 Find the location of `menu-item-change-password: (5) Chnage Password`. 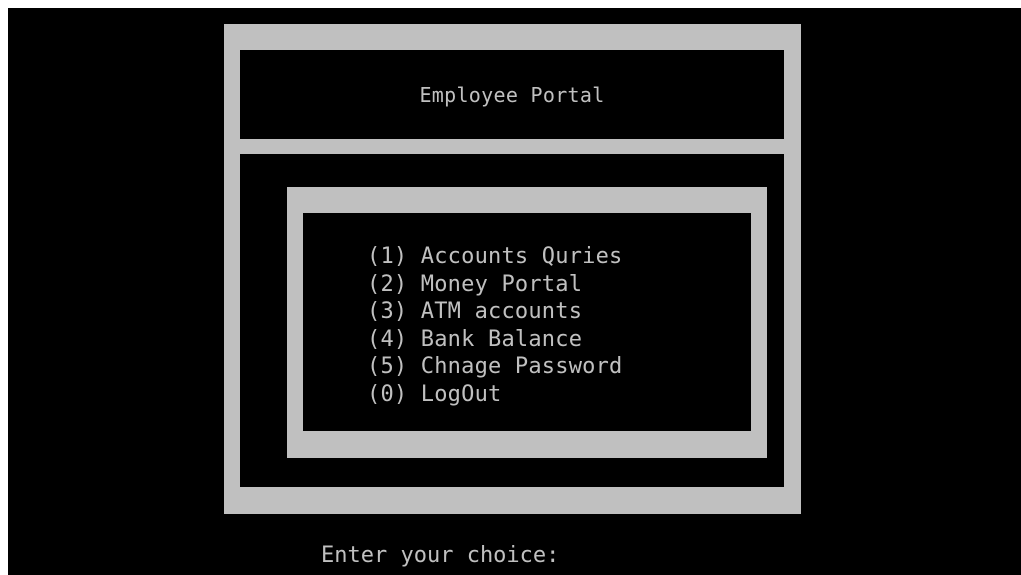

menu-item-change-password: (5) Chnage Password is located at coordinates (494, 367).